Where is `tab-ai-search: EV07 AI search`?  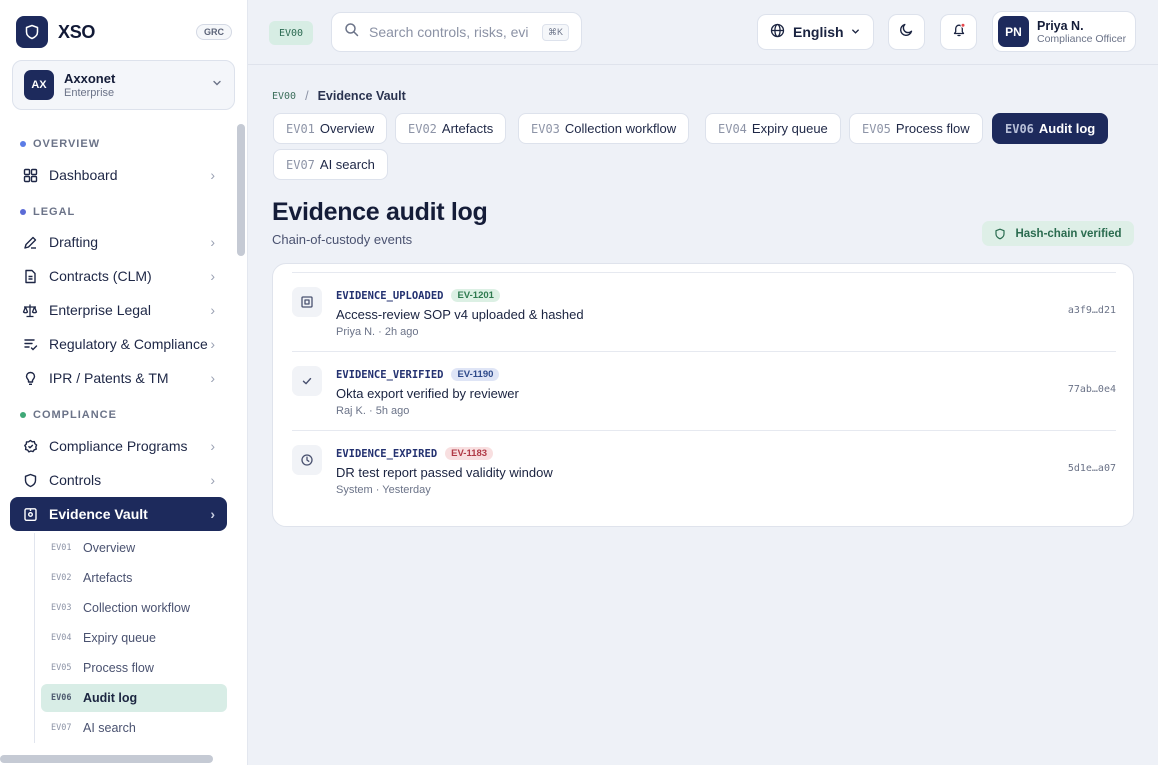 tab-ai-search: EV07 AI search is located at coordinates (330, 164).